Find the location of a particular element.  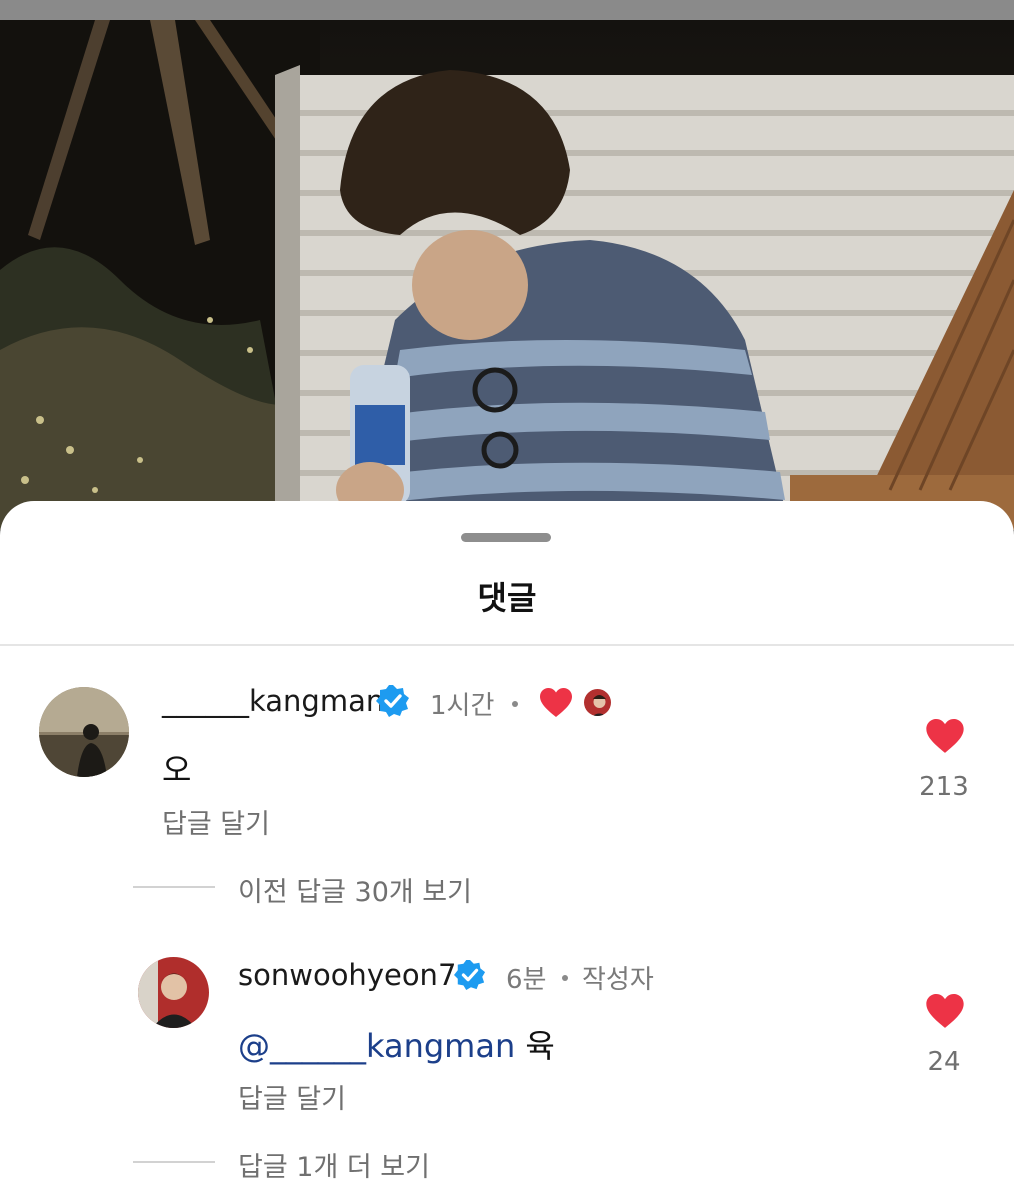

status-bar-strip is located at coordinates (507, 10).